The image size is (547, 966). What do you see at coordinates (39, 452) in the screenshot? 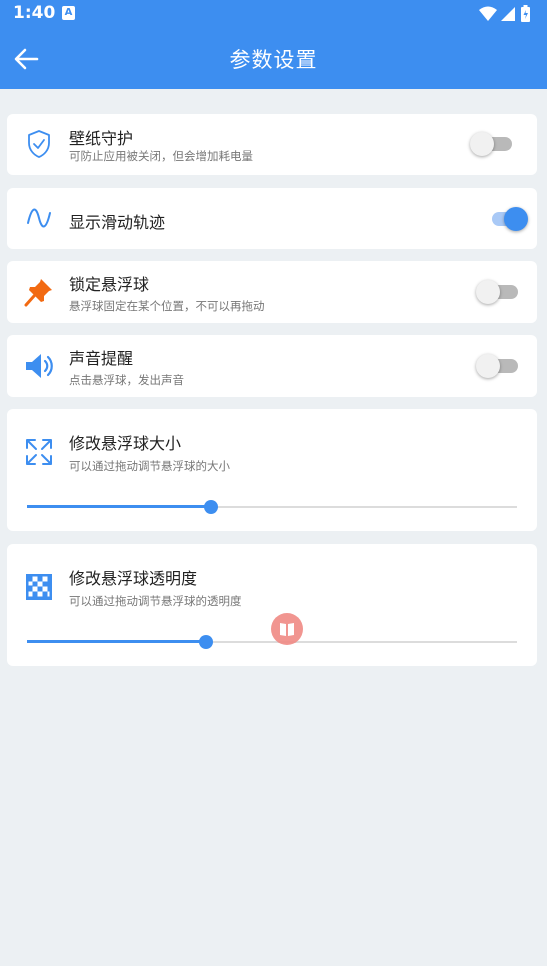
I see `expand-arrows-icon` at bounding box center [39, 452].